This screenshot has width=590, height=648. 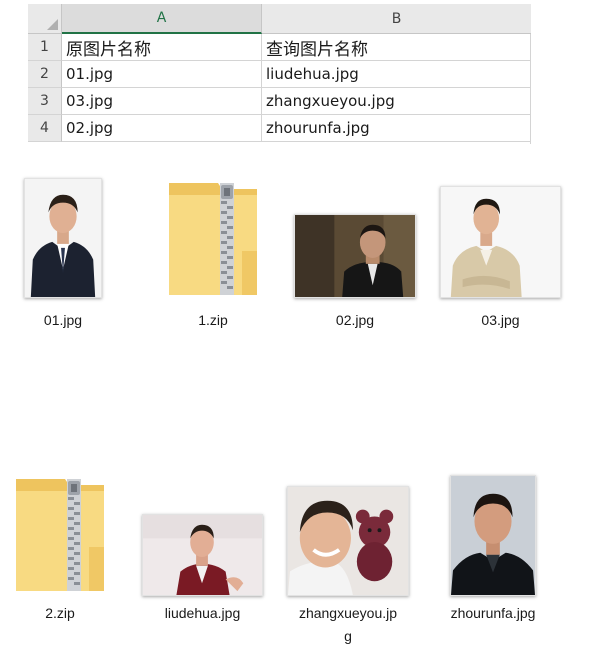 What do you see at coordinates (500, 320) in the screenshot?
I see `file-name: 03.jpg` at bounding box center [500, 320].